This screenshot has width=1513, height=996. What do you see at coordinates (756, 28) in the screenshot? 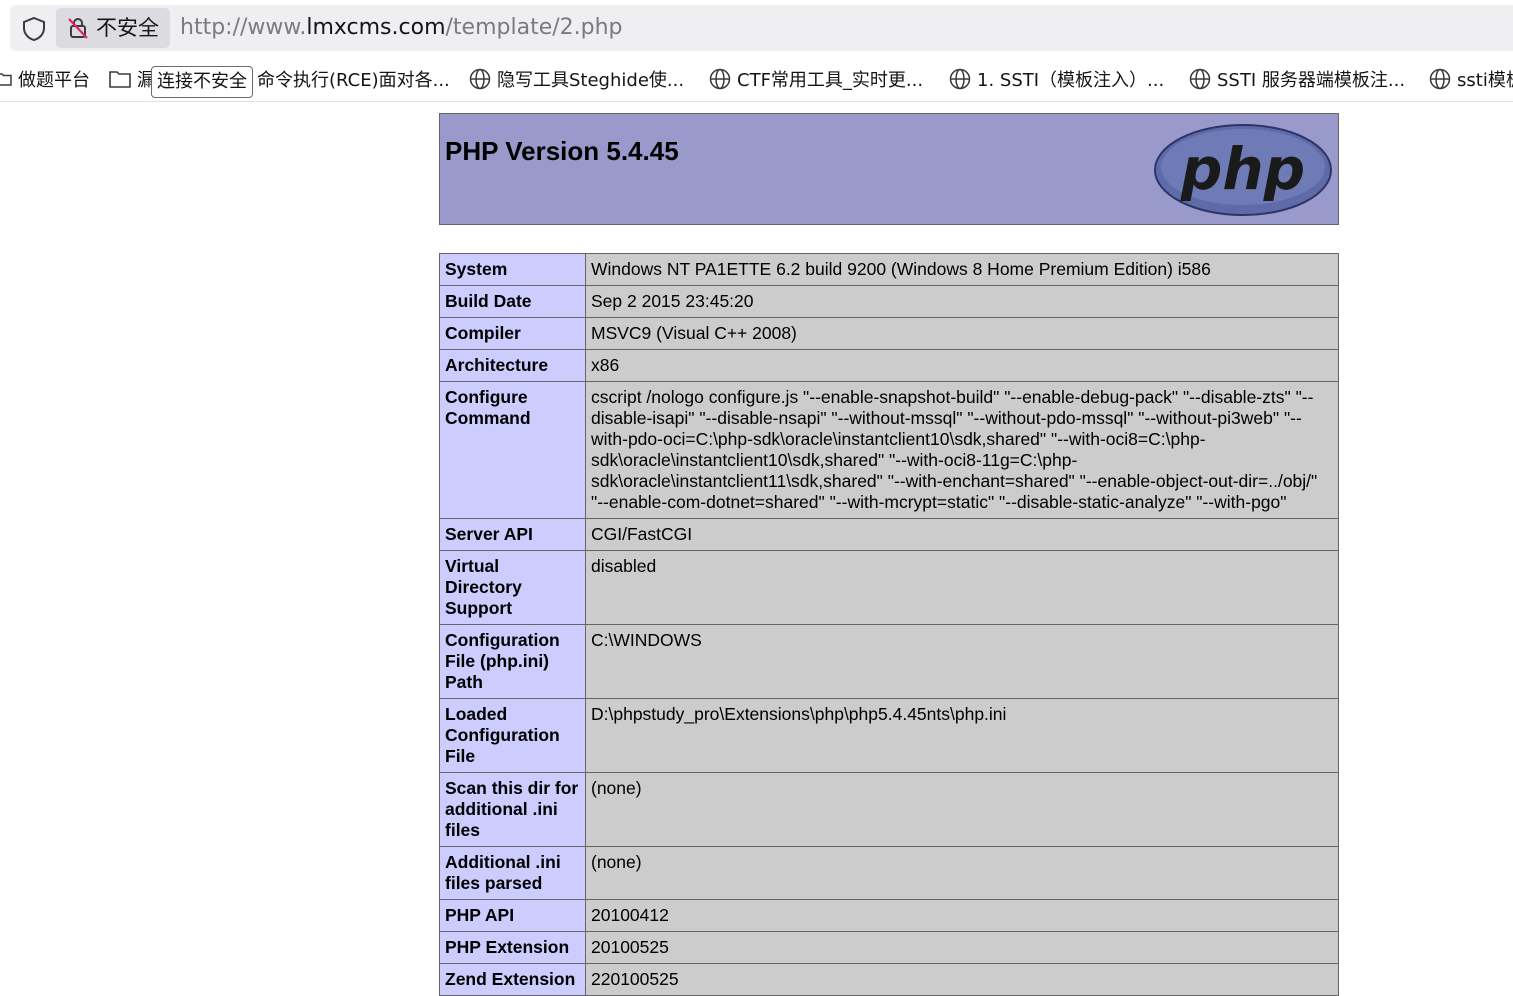
I see `browser-toolbar: 不安全 http://www.lmxcms.com/template/2.php` at bounding box center [756, 28].